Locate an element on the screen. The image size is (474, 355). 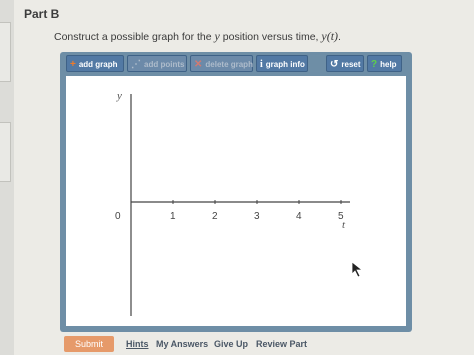
t-axis-tick-label: 4 is located at coordinates (299, 216).